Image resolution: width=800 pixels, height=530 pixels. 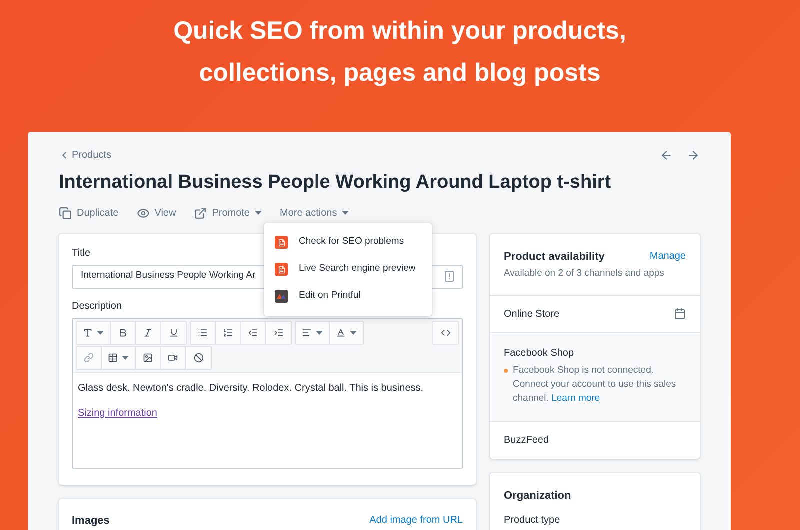 I want to click on card-title: Images, so click(x=91, y=521).